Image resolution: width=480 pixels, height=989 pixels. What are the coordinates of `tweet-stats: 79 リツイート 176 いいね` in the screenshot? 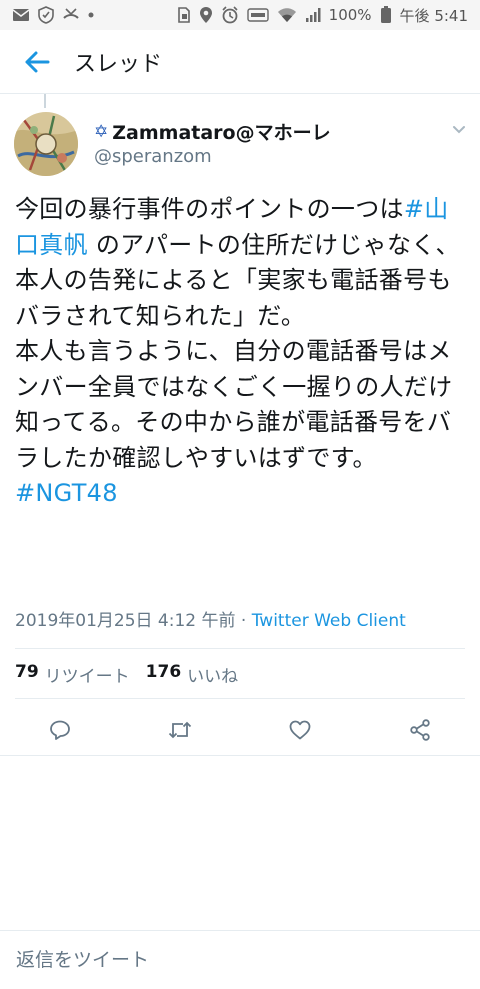 It's located at (126, 674).